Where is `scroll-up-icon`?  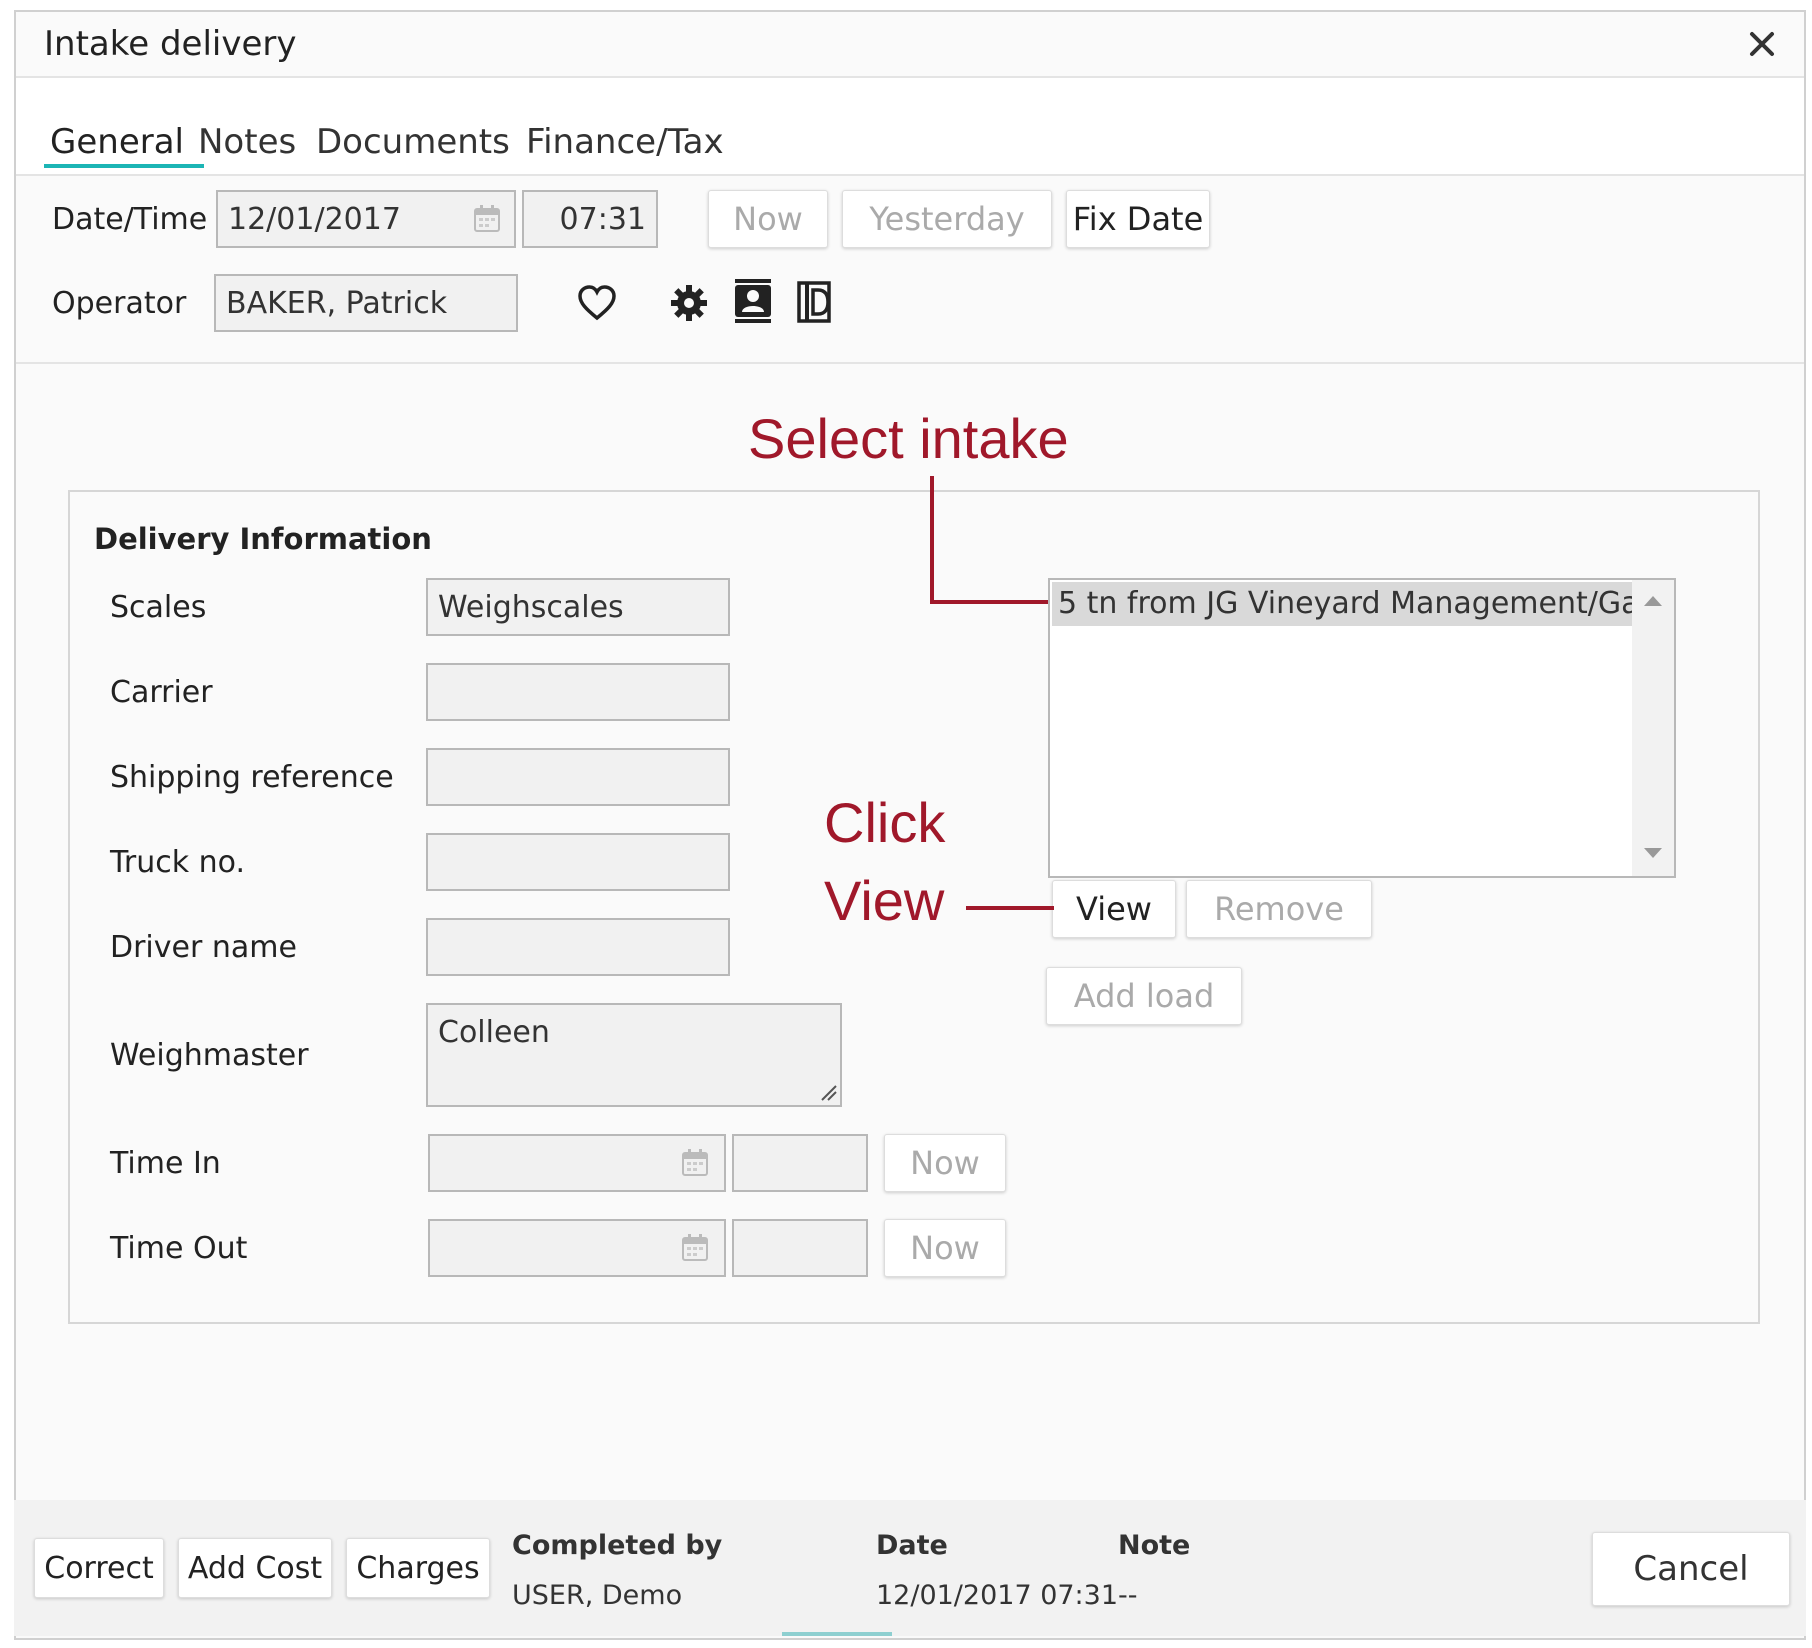 scroll-up-icon is located at coordinates (1653, 600).